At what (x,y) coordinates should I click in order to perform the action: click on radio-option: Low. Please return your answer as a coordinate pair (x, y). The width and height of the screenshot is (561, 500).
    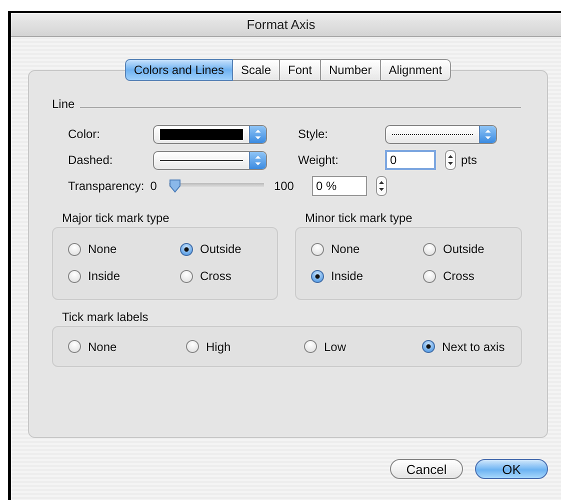
    Looking at the image, I should click on (363, 347).